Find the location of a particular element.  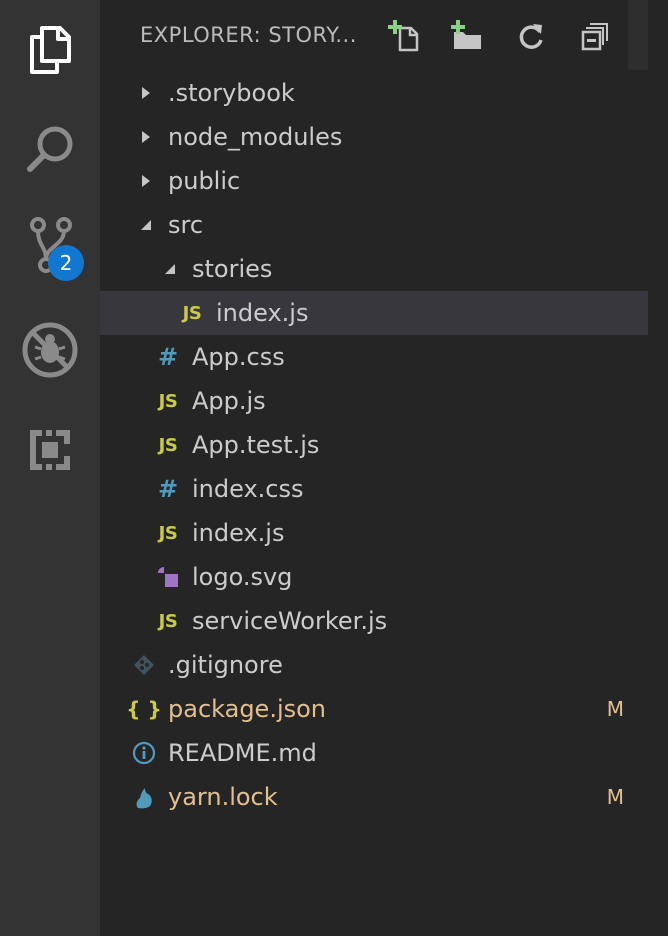

activity-source-control: 2 is located at coordinates (50, 245).